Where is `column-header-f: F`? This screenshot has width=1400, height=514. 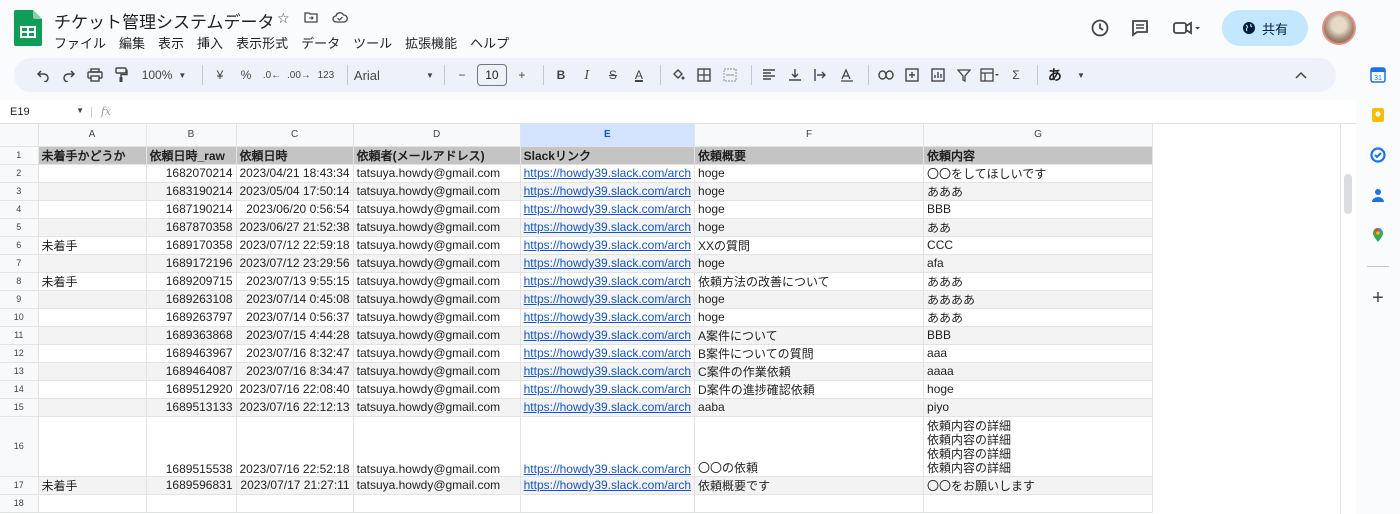 column-header-f: F is located at coordinates (809, 135).